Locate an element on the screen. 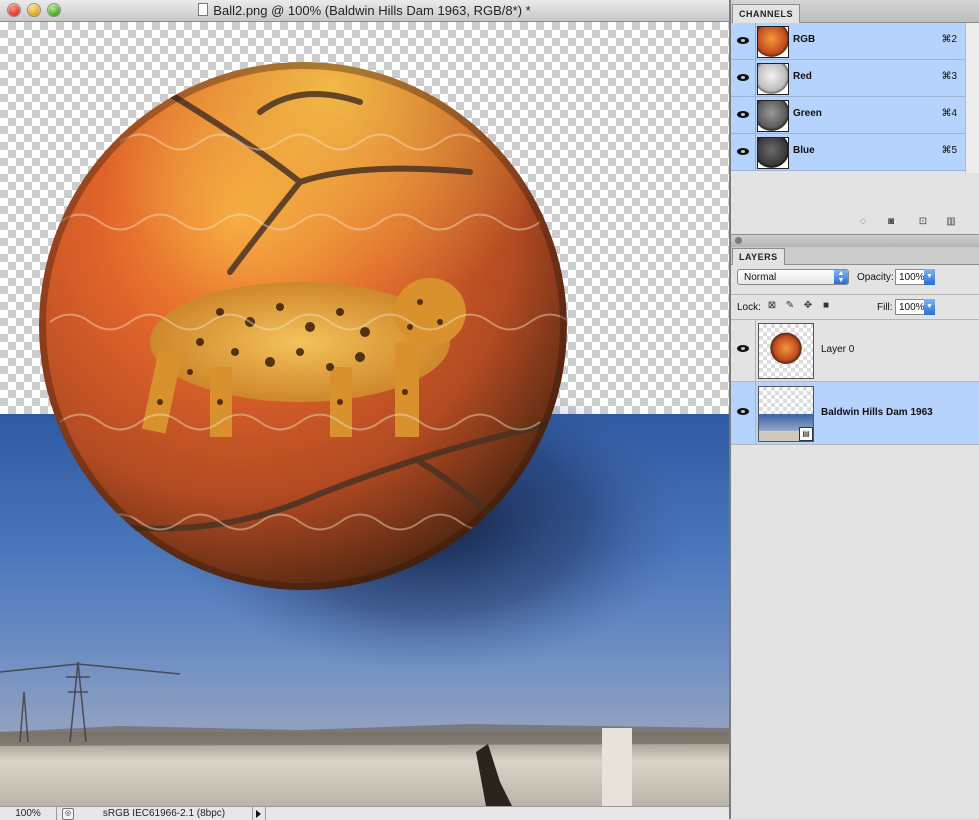 The width and height of the screenshot is (979, 820). fill-input: 100% ▼ is located at coordinates (915, 307).